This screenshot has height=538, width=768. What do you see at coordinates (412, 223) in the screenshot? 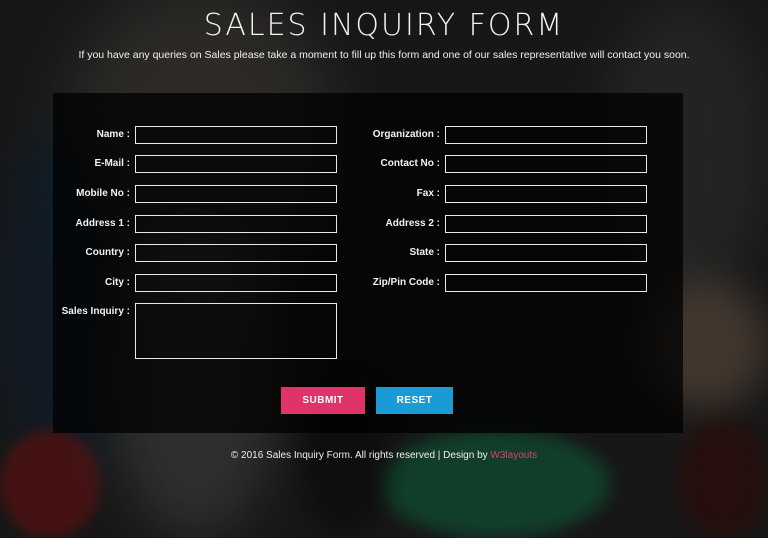
I see `address2-label: Address 2 :` at bounding box center [412, 223].